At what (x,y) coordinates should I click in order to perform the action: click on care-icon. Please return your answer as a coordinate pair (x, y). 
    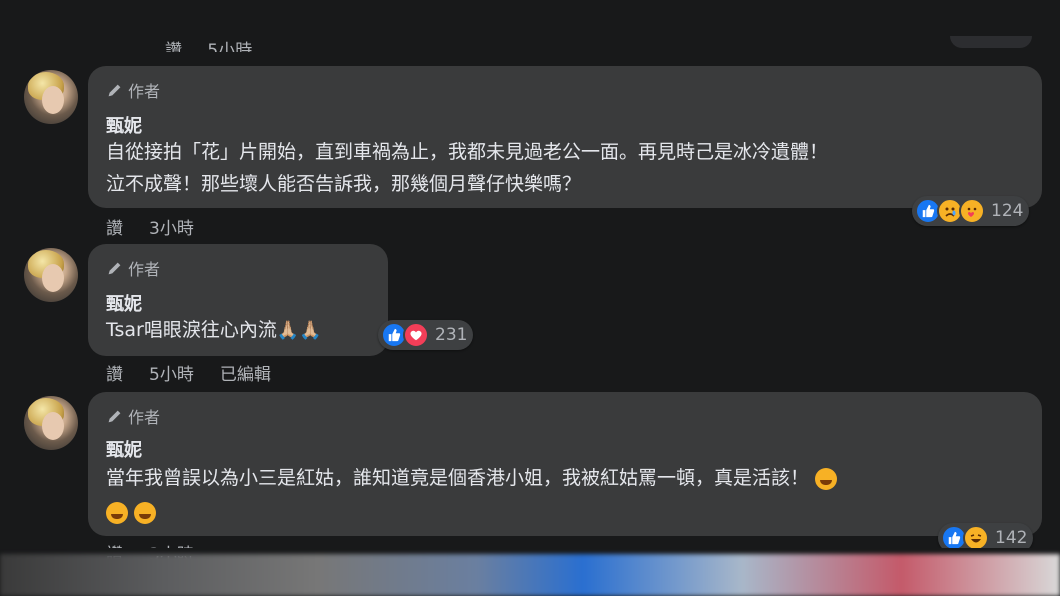
    Looking at the image, I should click on (972, 211).